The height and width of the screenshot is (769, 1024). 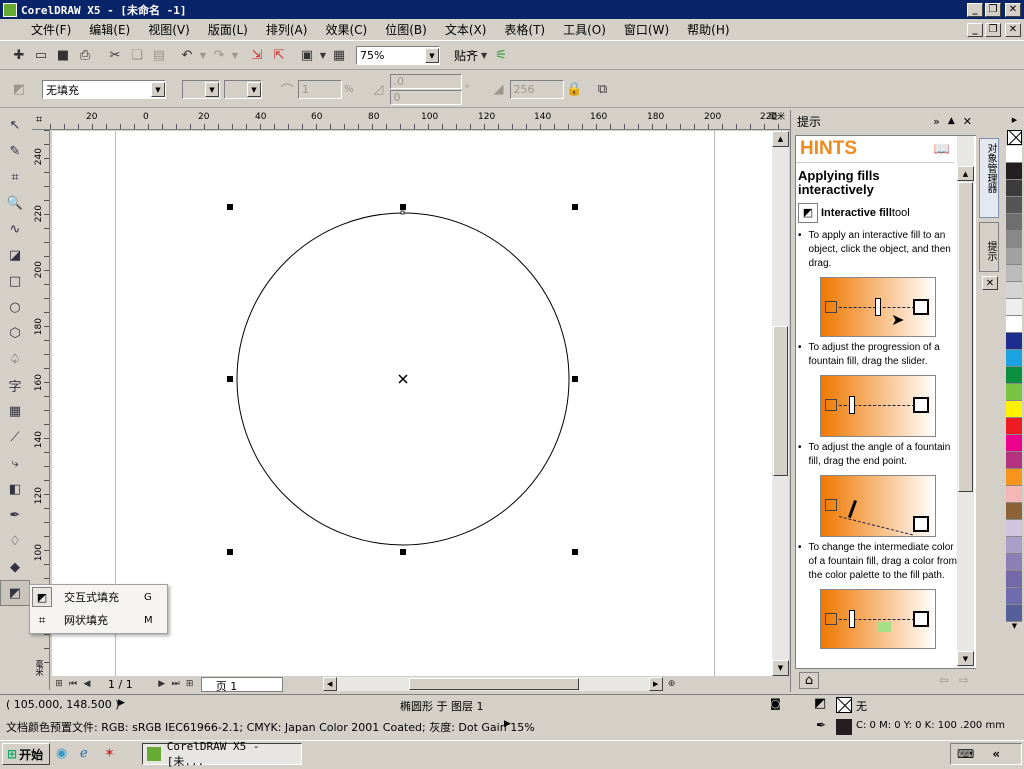 I want to click on redo-dropdown-icon: ▼, so click(x=235, y=56).